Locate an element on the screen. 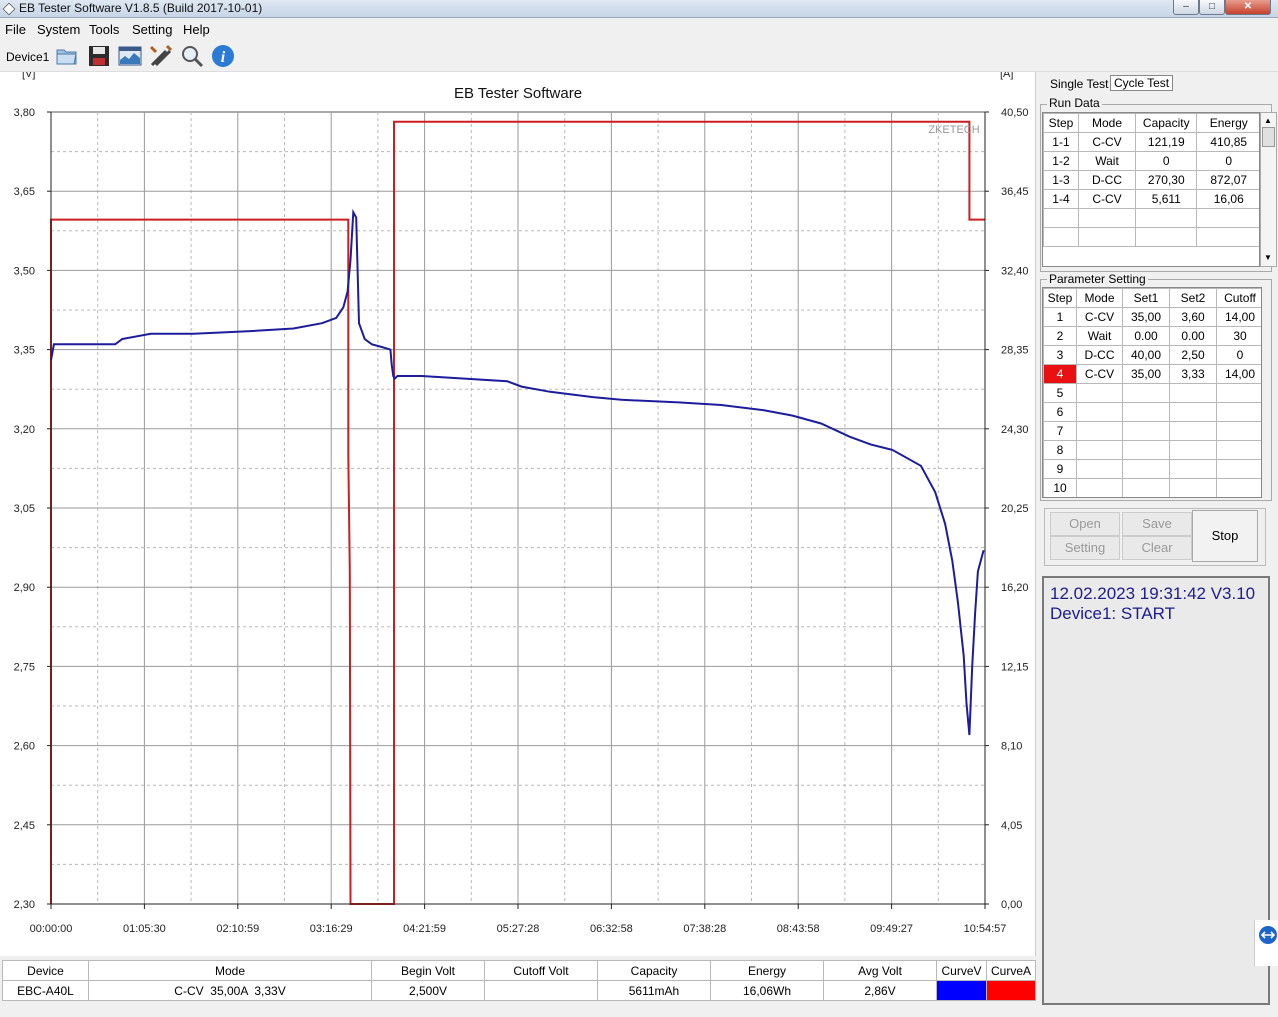 The width and height of the screenshot is (1278, 1017). table-cell: 410,85 is located at coordinates (1227, 142).